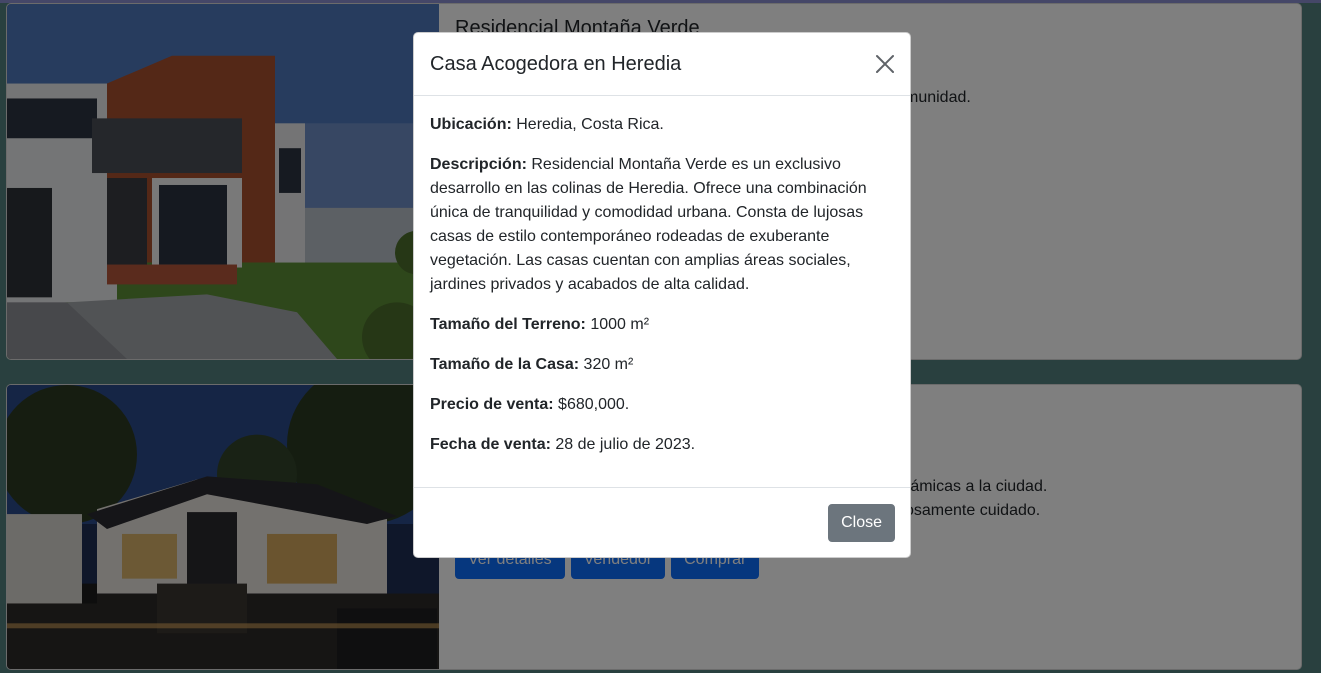  I want to click on modal-header: Casa Acogedora en Heredia, so click(662, 64).